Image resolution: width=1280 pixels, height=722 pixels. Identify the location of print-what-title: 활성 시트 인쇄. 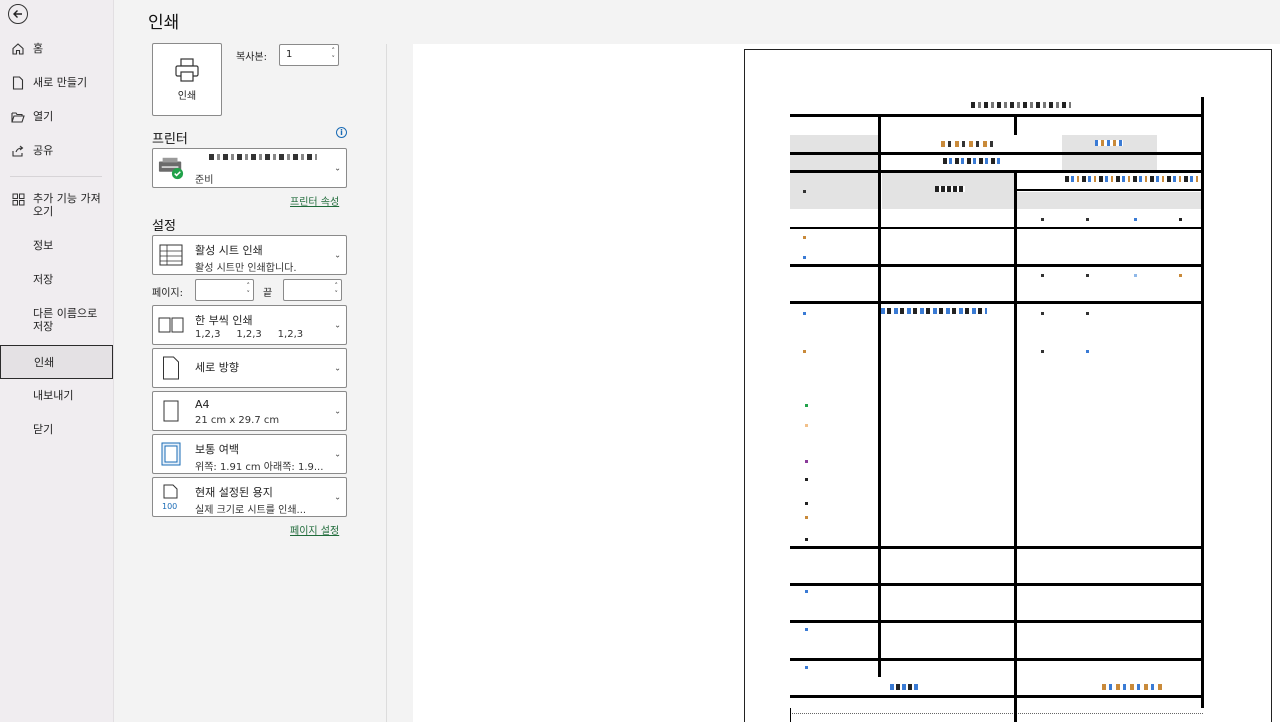
(229, 250).